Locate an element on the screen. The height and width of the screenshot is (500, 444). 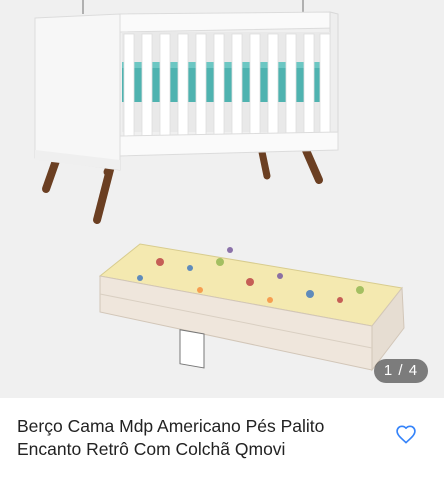
image-counter-badge: 1 / 4 is located at coordinates (401, 371).